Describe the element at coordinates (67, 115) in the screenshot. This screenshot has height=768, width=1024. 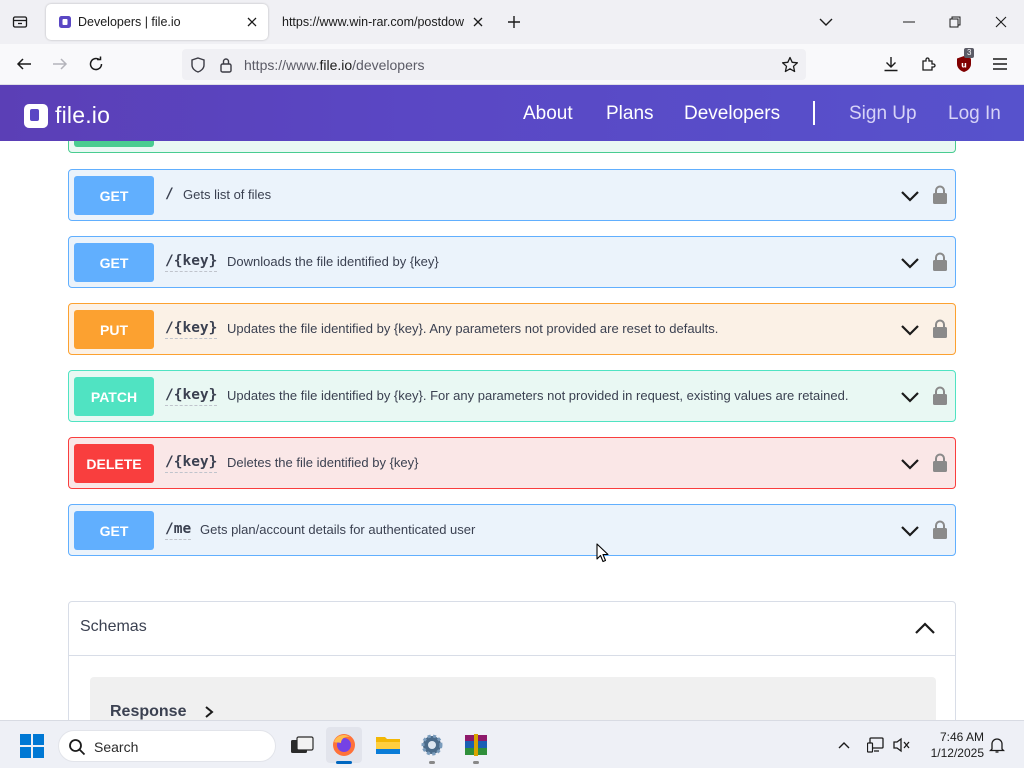
I see `file-io-logo: file.io` at that location.